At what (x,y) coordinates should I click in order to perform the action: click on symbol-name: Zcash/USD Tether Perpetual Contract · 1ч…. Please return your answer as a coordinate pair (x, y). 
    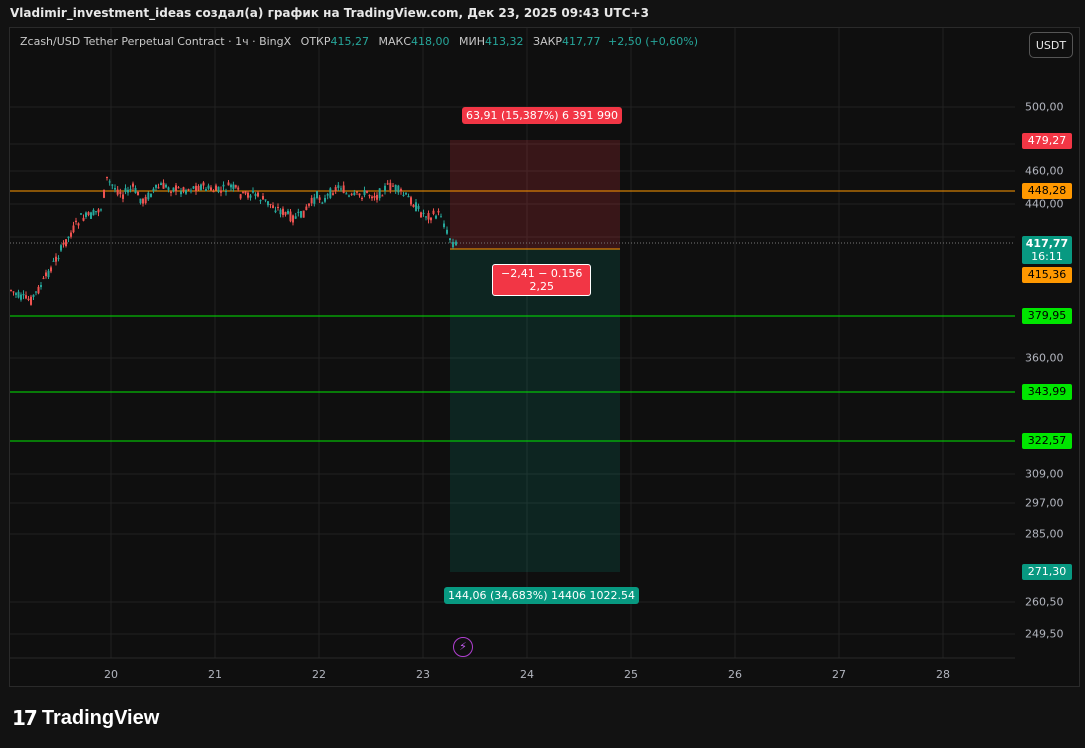
    Looking at the image, I should click on (155, 41).